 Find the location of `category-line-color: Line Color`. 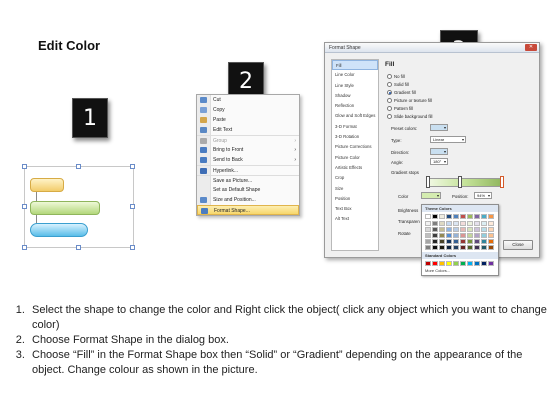

category-line-color: Line Color is located at coordinates (355, 75).